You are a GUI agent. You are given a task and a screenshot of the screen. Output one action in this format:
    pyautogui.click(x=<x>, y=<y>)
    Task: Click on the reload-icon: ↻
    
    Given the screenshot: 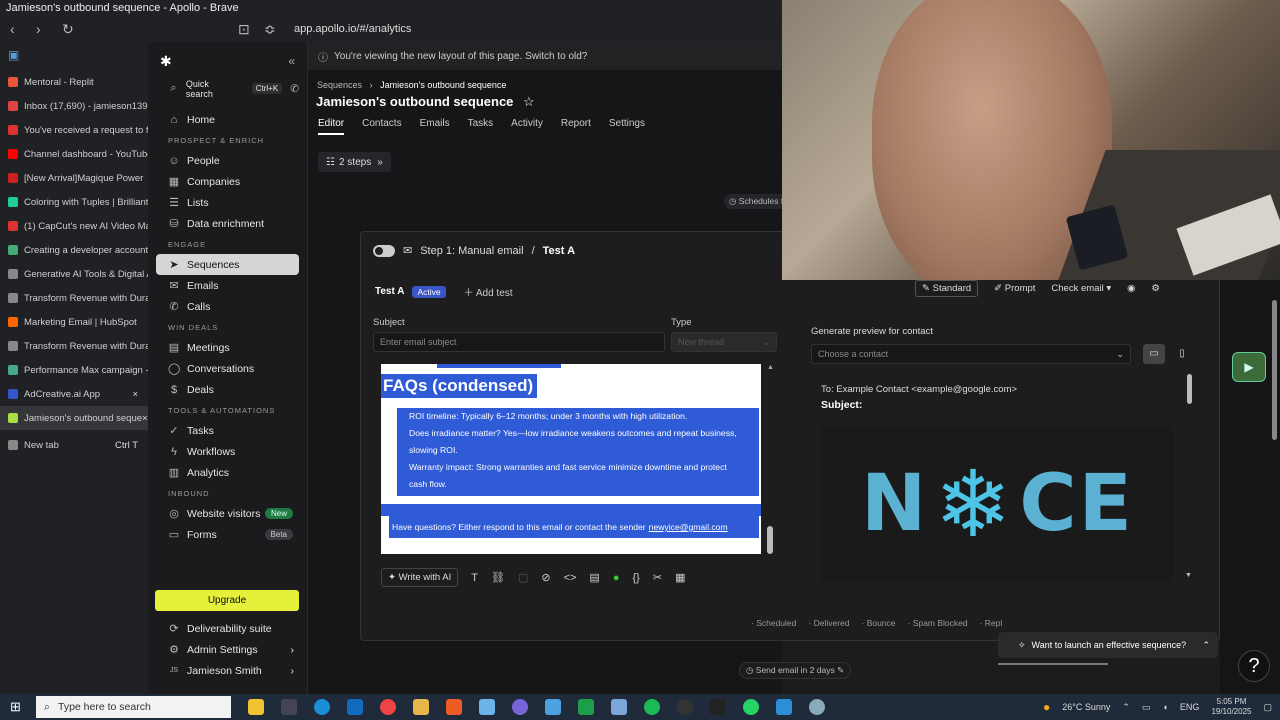 What is the action you would take?
    pyautogui.click(x=68, y=29)
    